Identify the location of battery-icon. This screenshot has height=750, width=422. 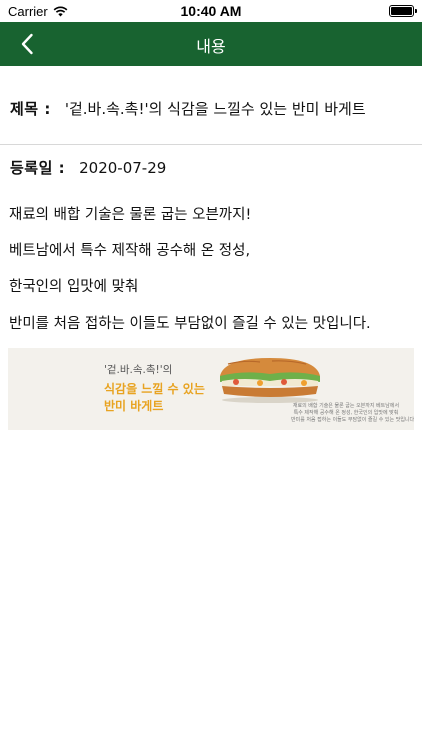
(403, 11).